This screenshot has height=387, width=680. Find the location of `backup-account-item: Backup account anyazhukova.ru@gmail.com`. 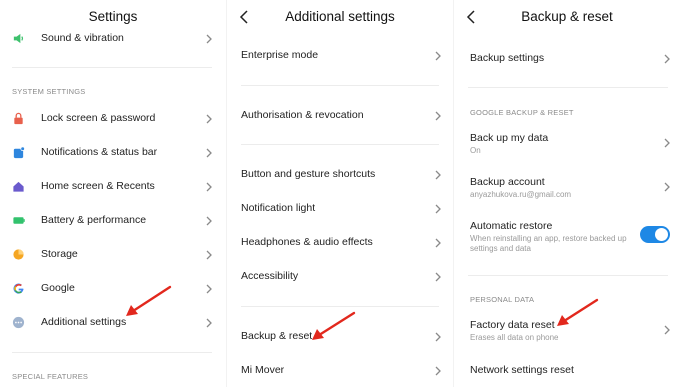

backup-account-item: Backup account anyazhukova.ru@gmail.com is located at coordinates (567, 188).